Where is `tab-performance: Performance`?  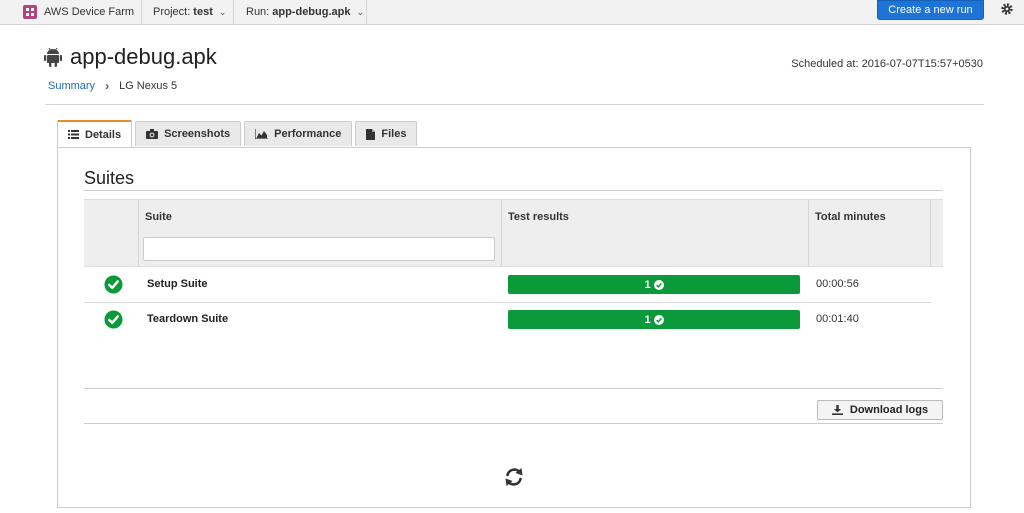 tab-performance: Performance is located at coordinates (298, 133).